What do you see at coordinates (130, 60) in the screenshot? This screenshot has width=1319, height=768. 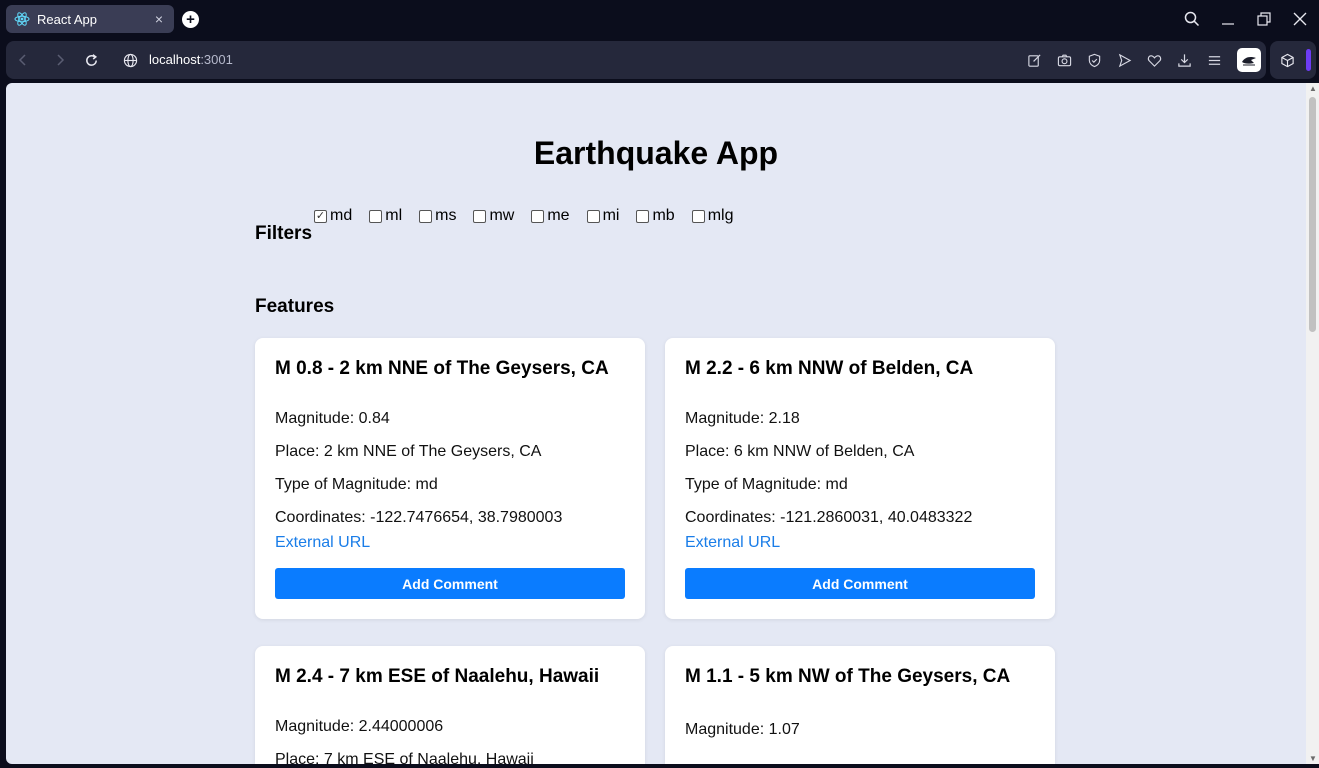 I see `globe-icon` at bounding box center [130, 60].